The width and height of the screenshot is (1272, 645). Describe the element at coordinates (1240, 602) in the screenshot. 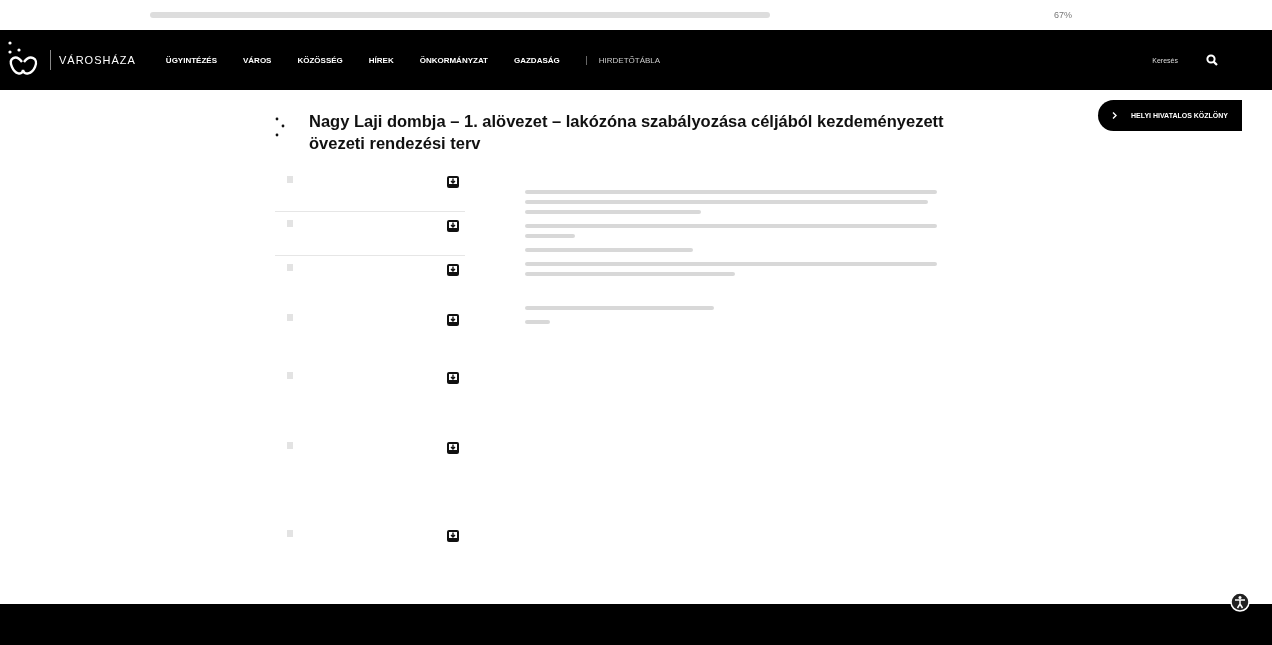

I see `accessibility-icon` at that location.